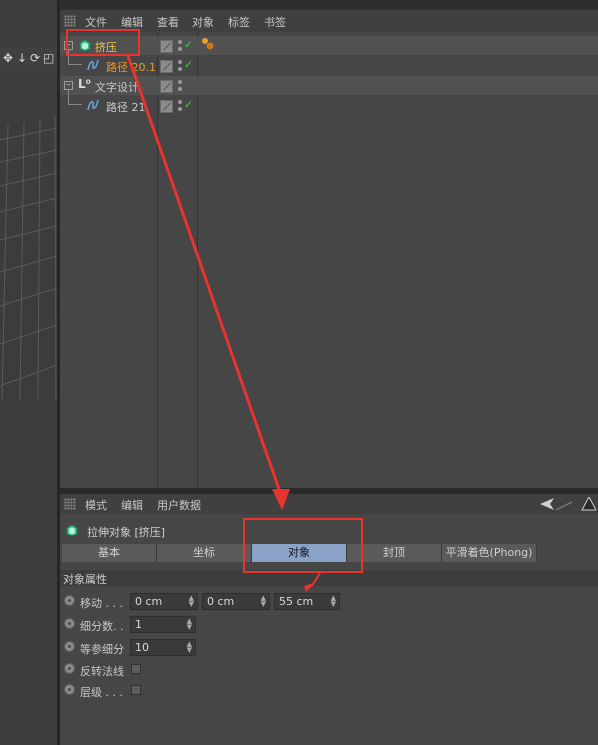  Describe the element at coordinates (164, 601) in the screenshot. I see `move-x-field: 0 cm ▲ ▼` at that location.